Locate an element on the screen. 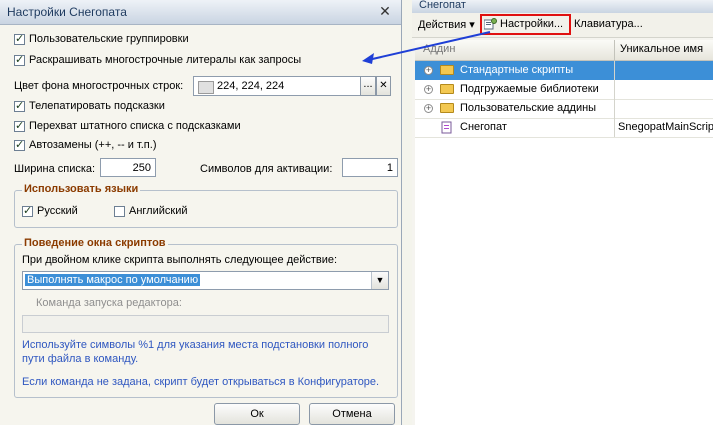 The width and height of the screenshot is (713, 425). settings-icon is located at coordinates (490, 24).